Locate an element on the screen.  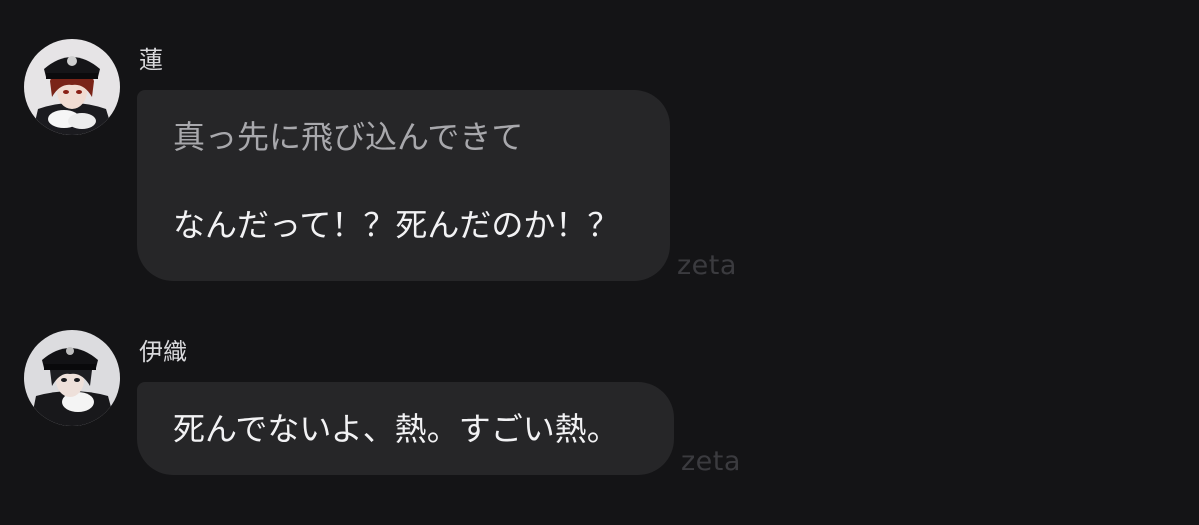
sender-name: 蓮 is located at coordinates (151, 60).